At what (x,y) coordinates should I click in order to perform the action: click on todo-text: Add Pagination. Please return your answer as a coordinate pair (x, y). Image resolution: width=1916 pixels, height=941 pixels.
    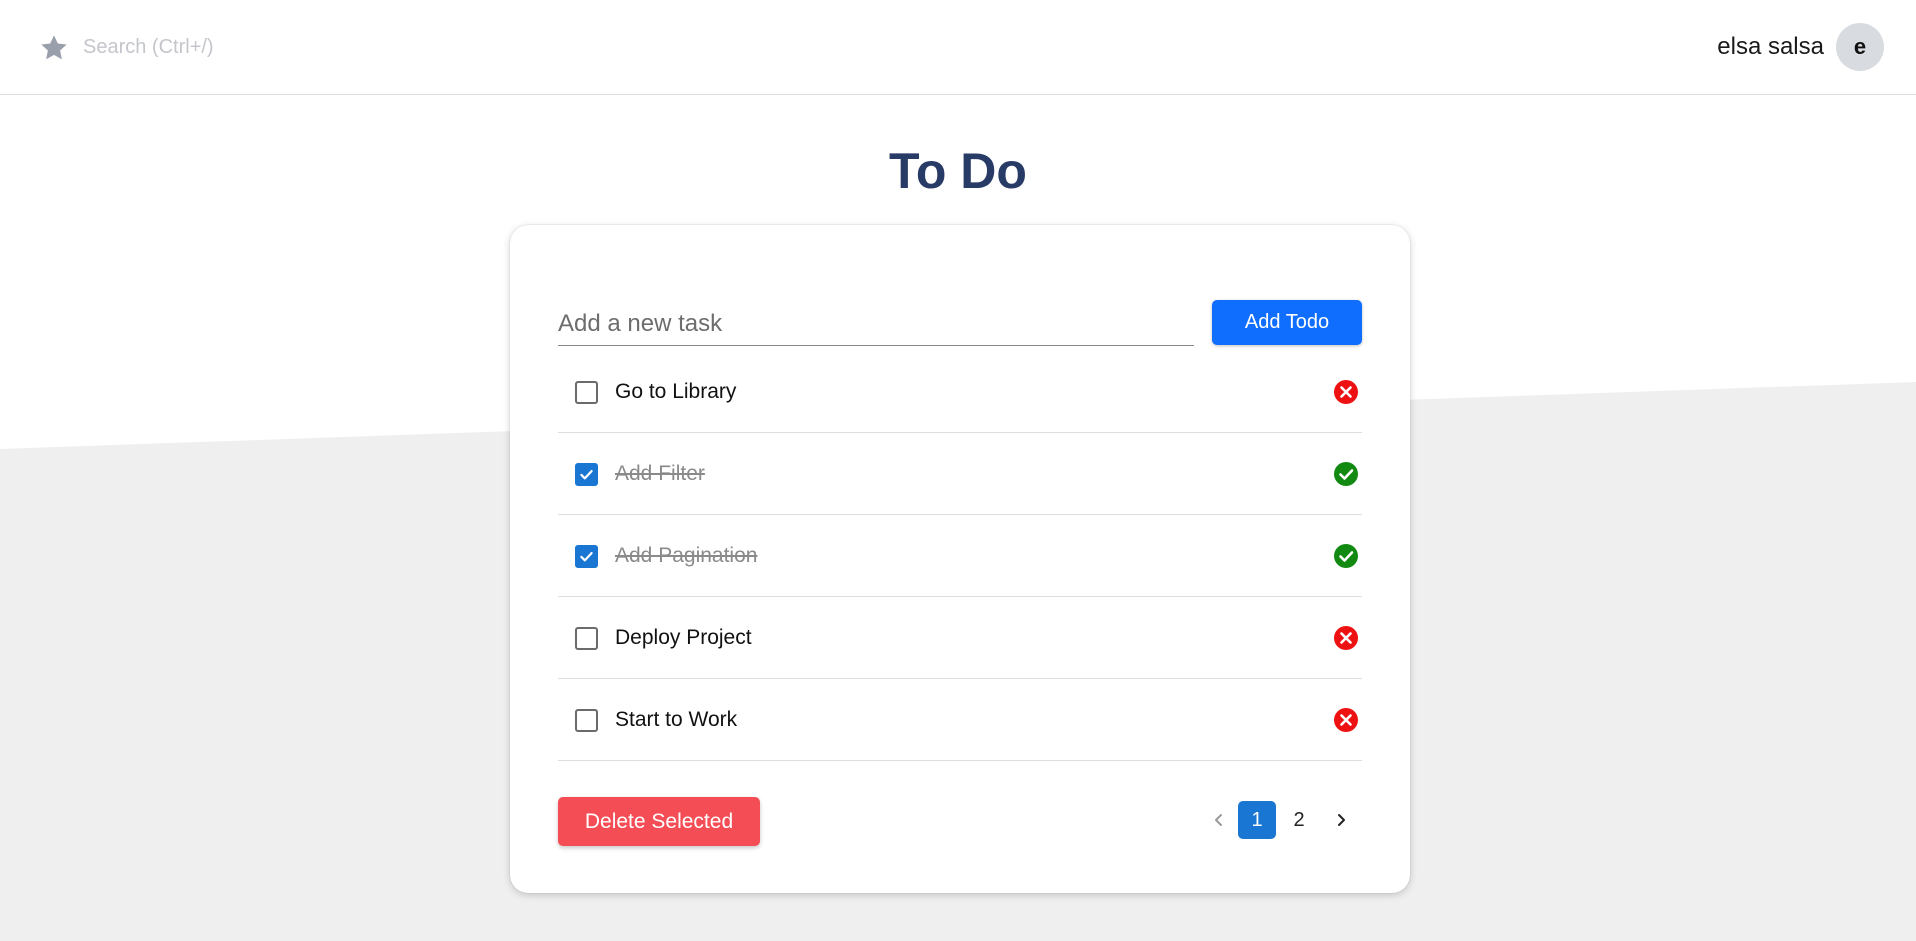
    Looking at the image, I should click on (686, 555).